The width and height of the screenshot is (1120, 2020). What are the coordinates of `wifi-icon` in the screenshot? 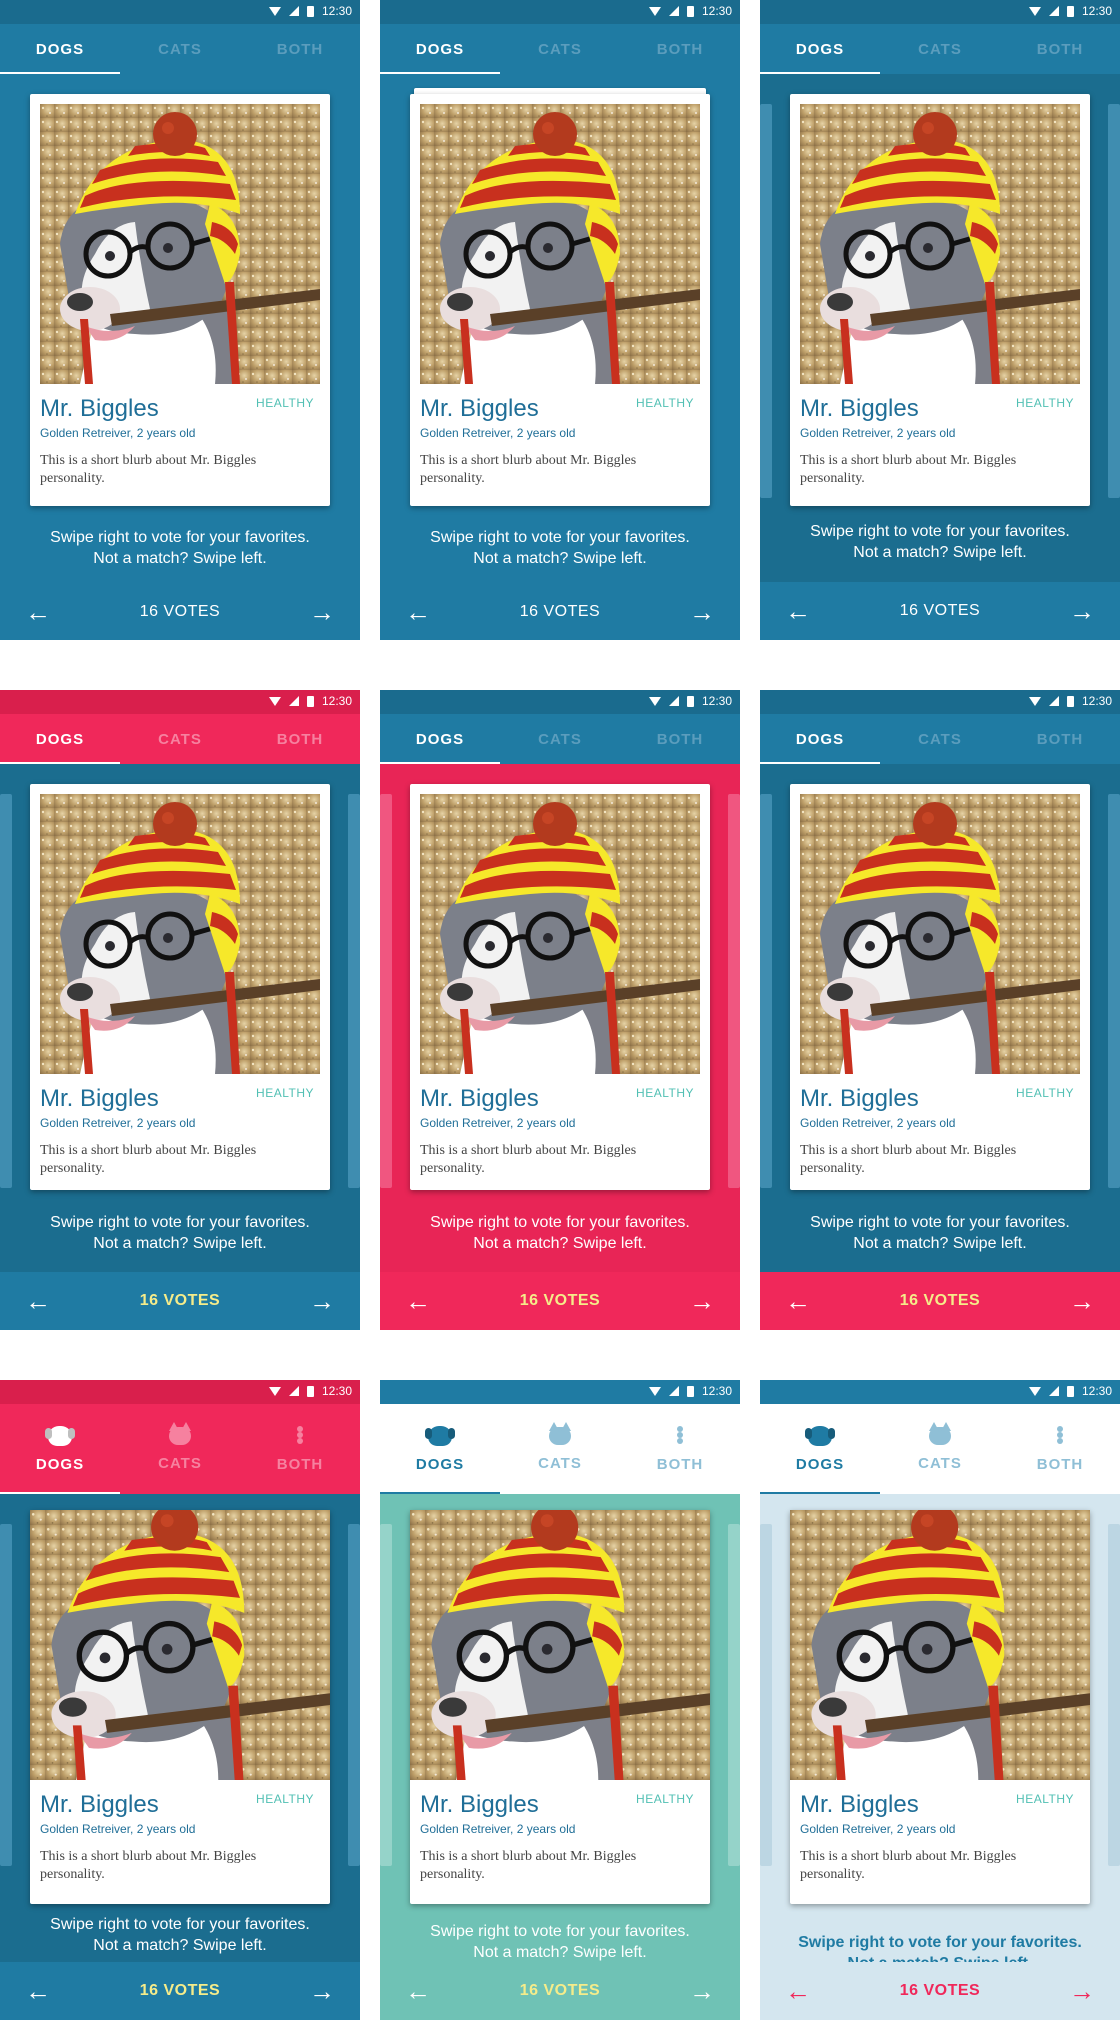 It's located at (274, 1391).